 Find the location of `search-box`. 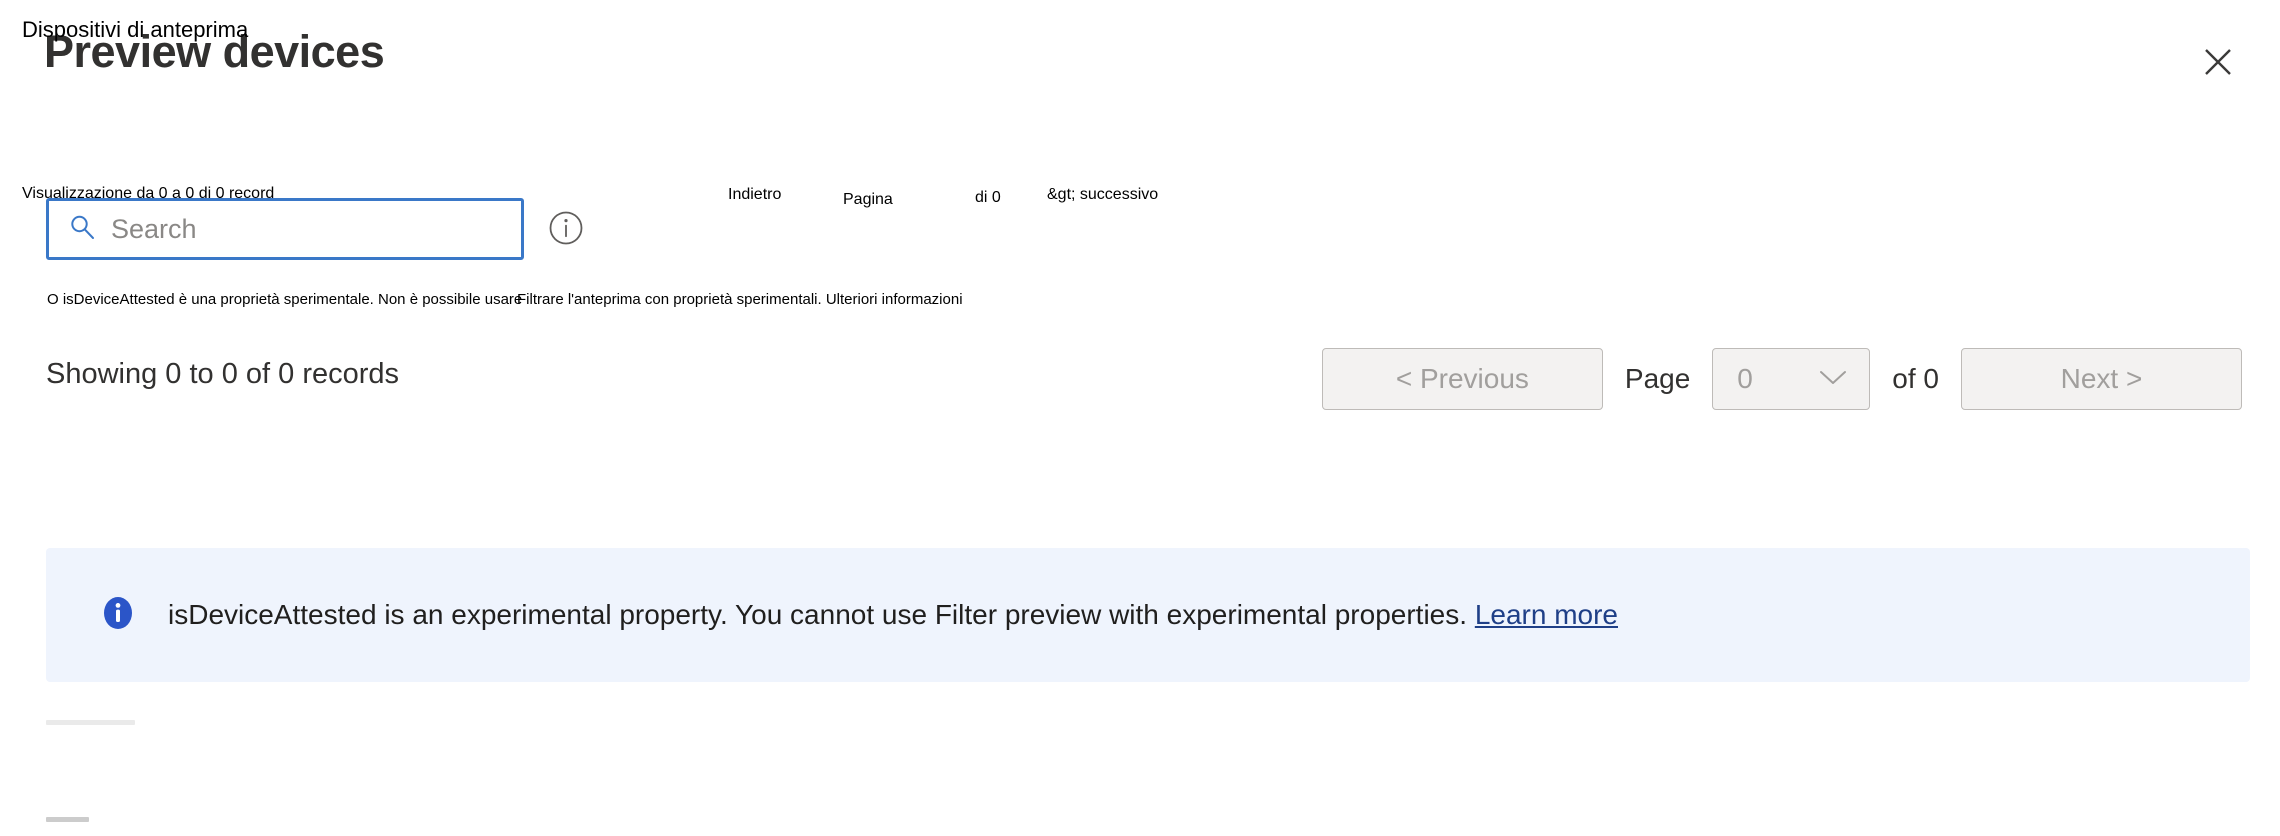

search-box is located at coordinates (285, 229).